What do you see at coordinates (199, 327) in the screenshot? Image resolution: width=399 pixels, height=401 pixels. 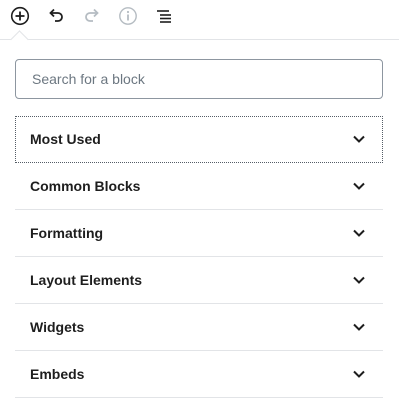 I see `panel-widgets: Widgets` at bounding box center [199, 327].